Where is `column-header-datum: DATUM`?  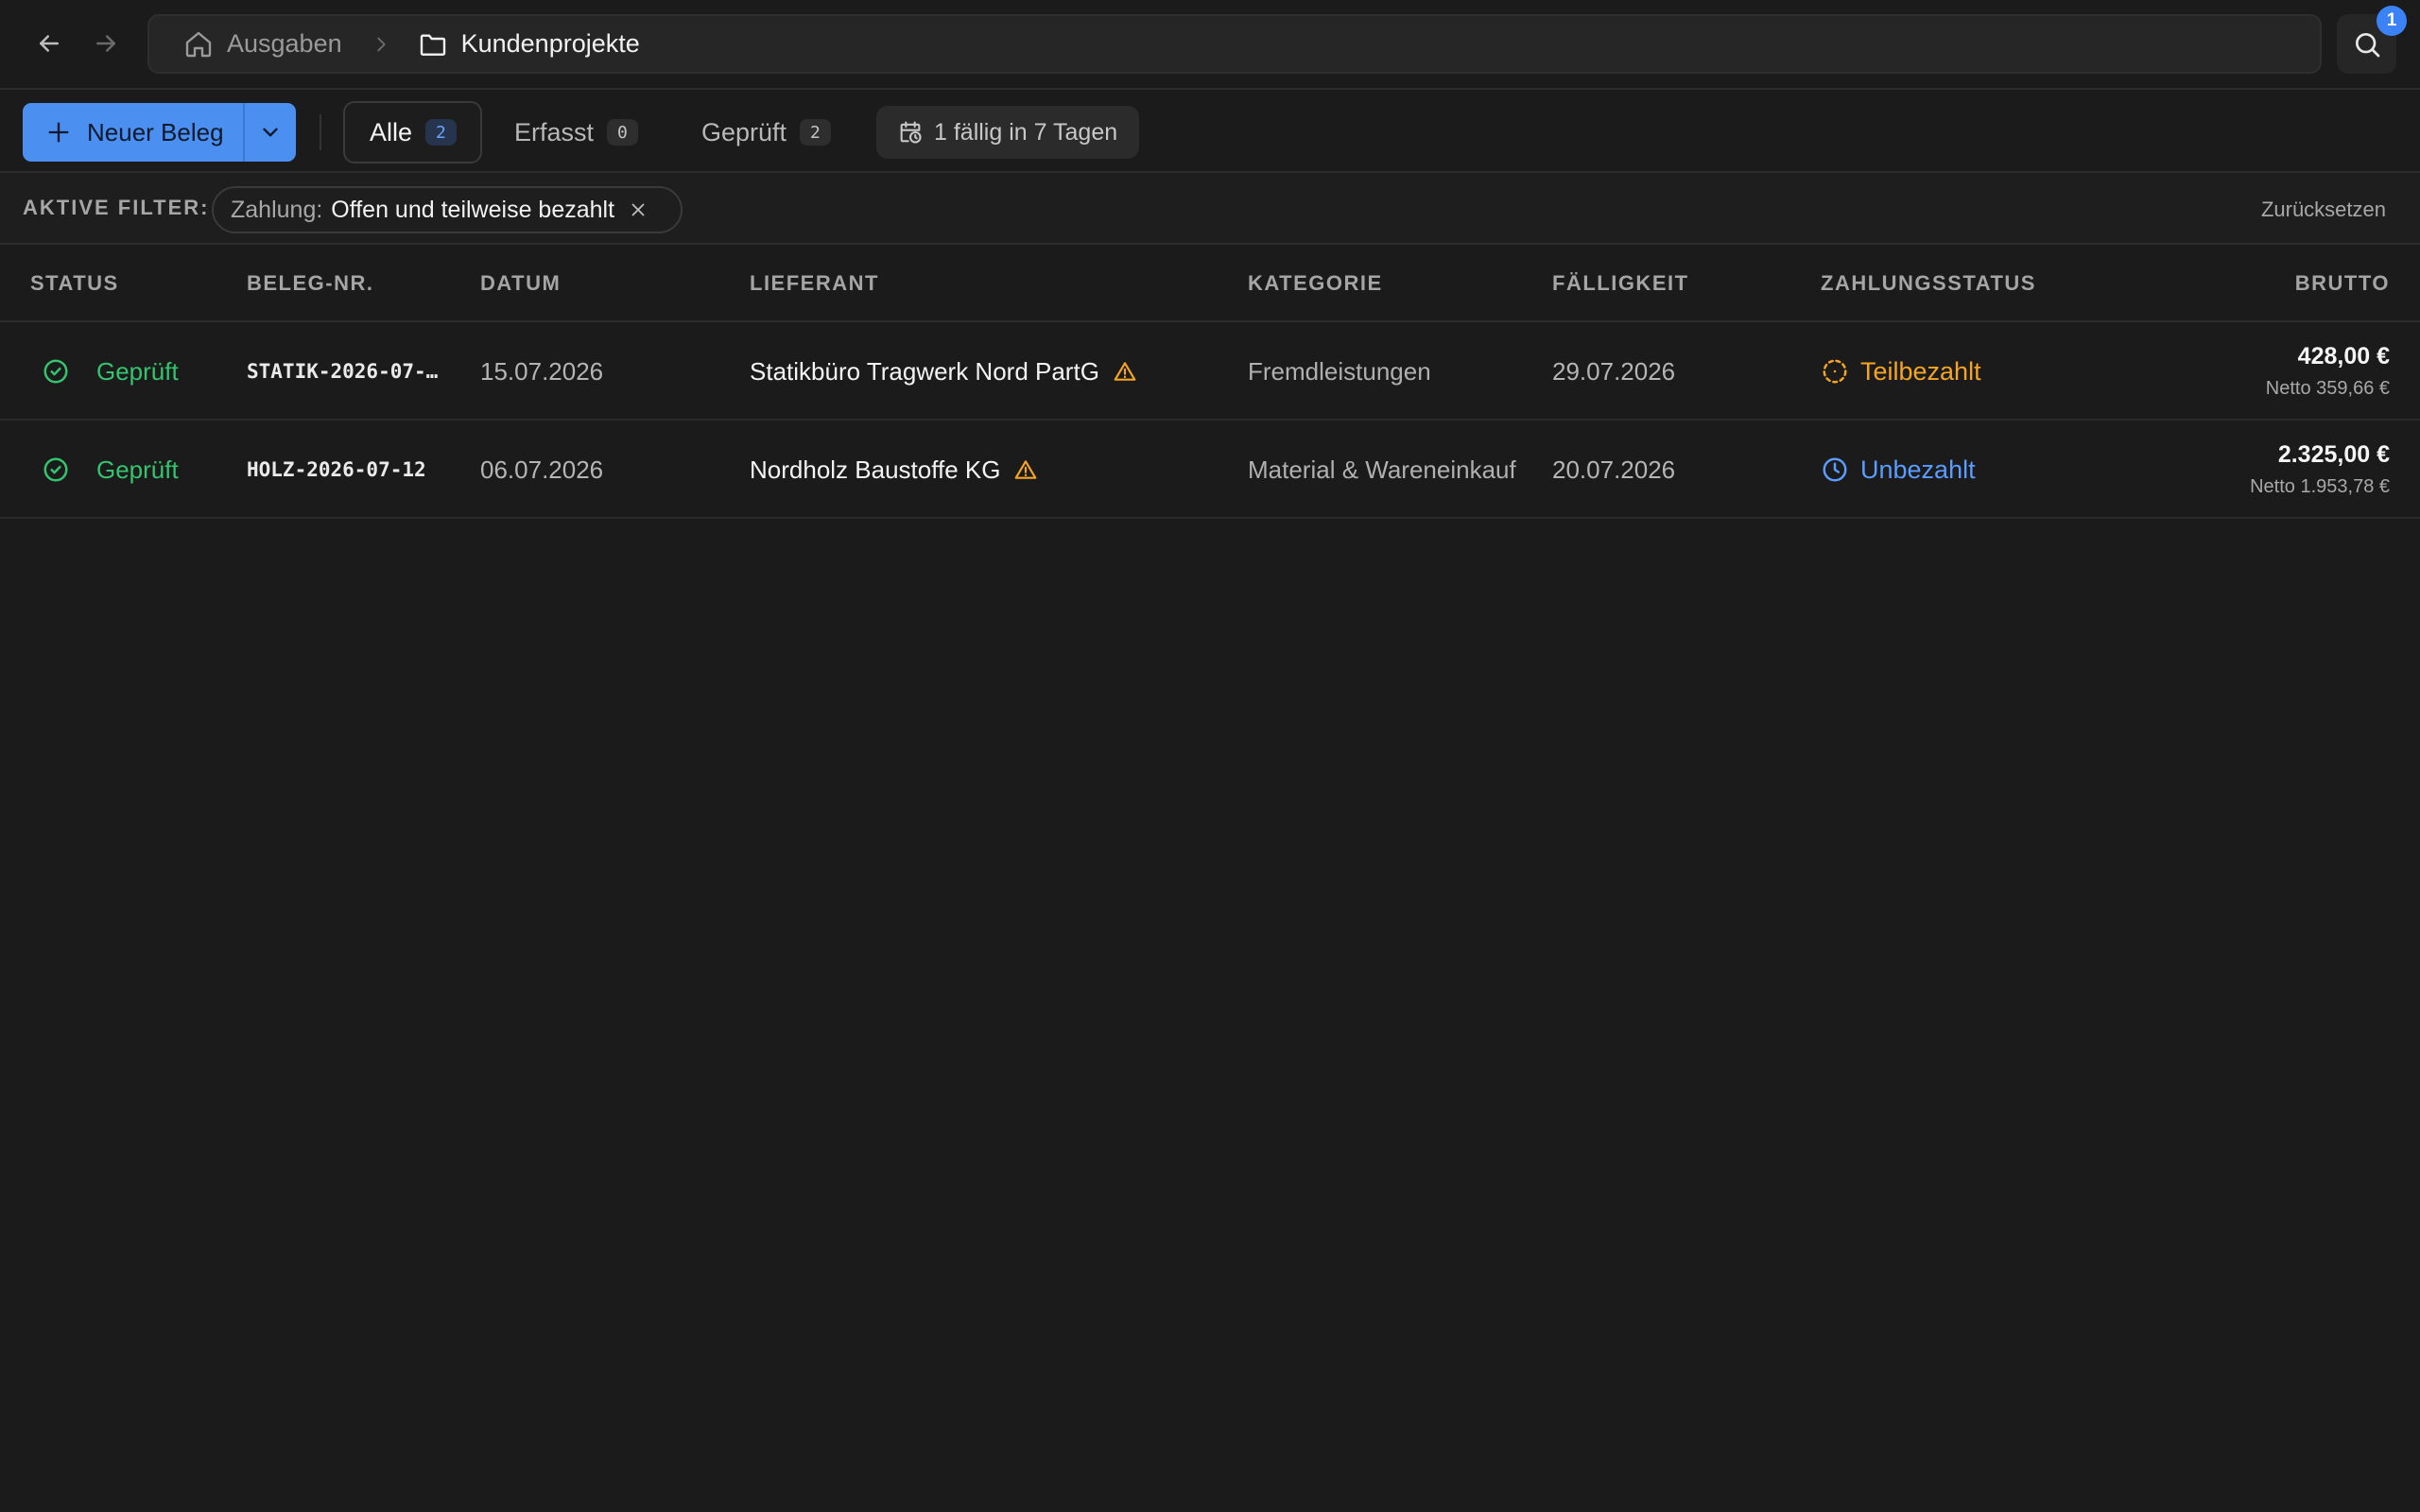 column-header-datum: DATUM is located at coordinates (520, 283).